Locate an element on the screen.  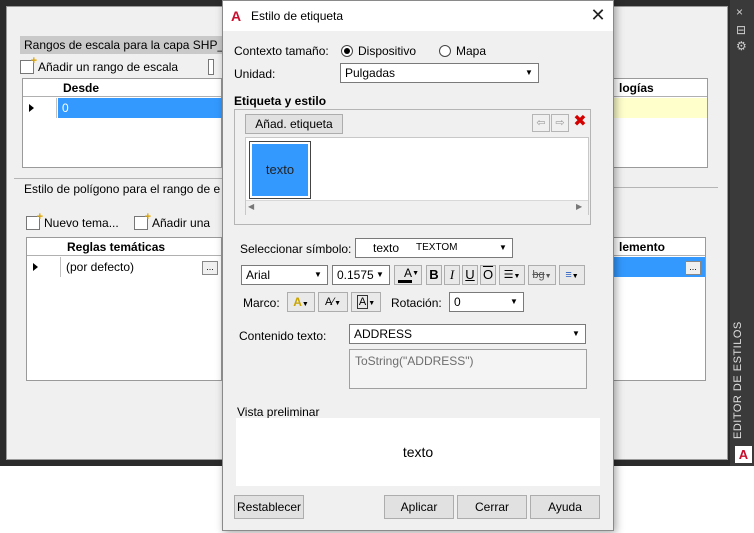
symbol-preview: texto is located at coordinates (386, 248).